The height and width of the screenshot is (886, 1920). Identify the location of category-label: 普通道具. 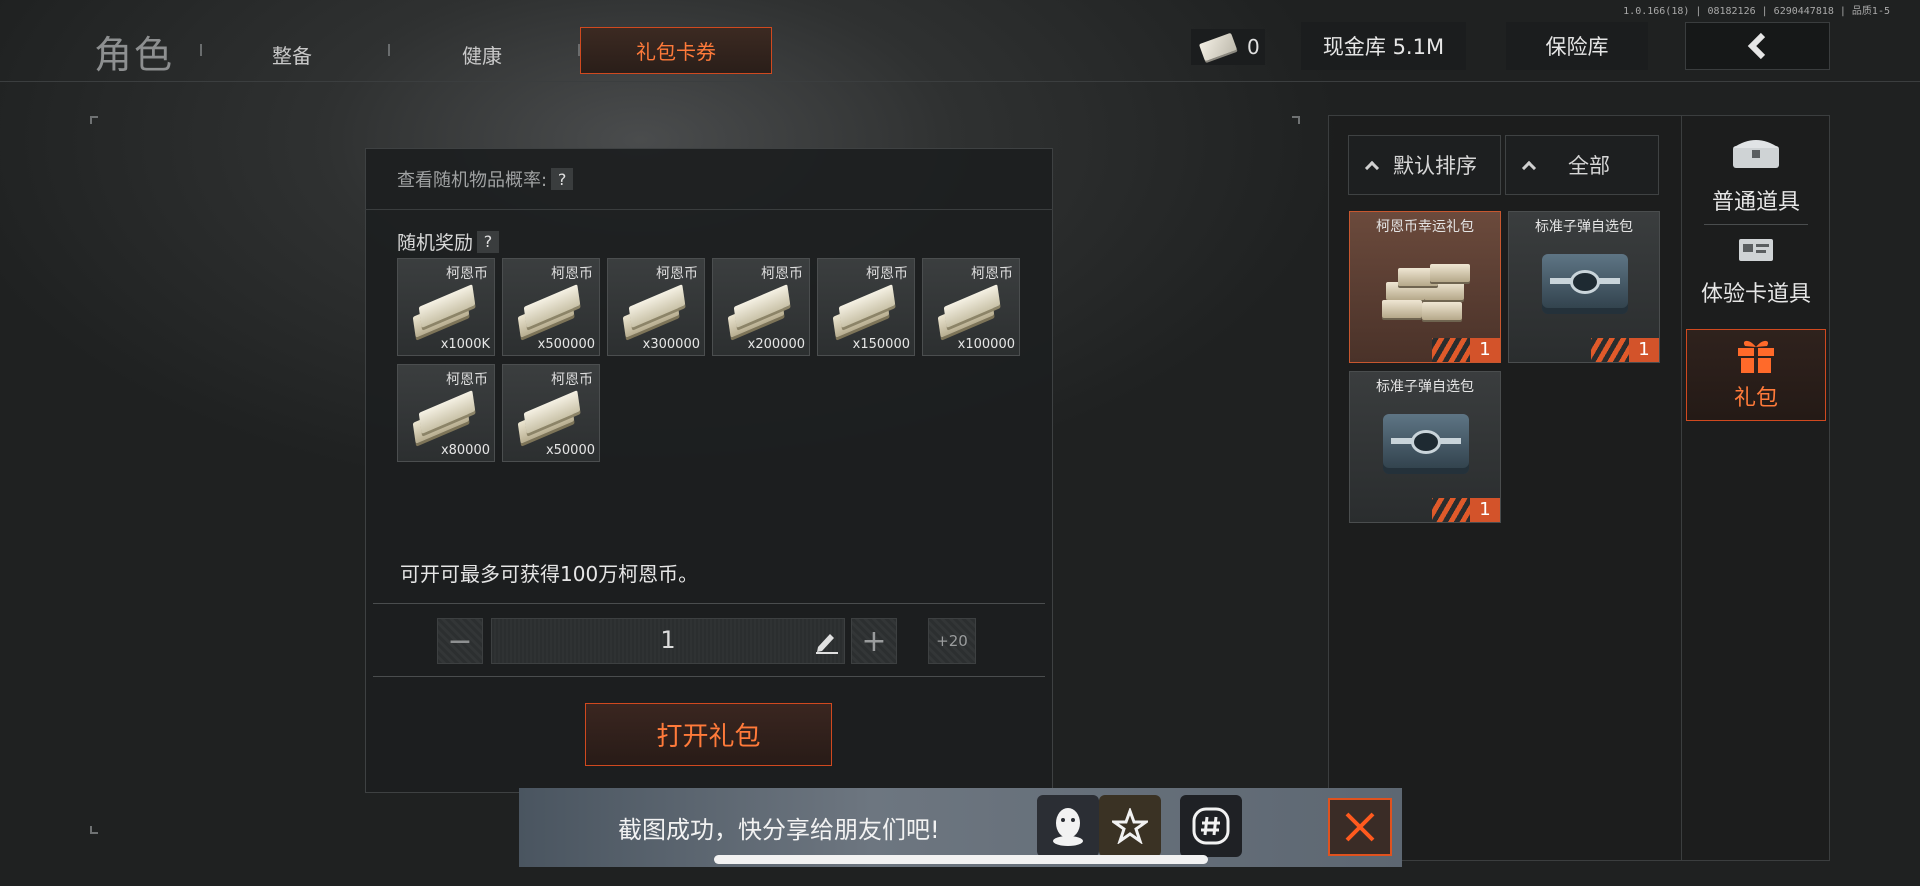
(1755, 202).